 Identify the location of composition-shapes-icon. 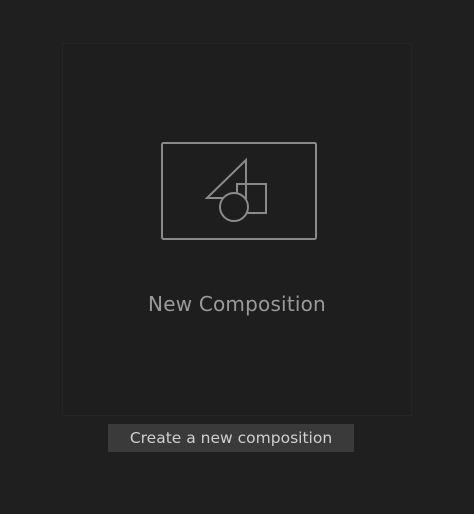
(239, 191).